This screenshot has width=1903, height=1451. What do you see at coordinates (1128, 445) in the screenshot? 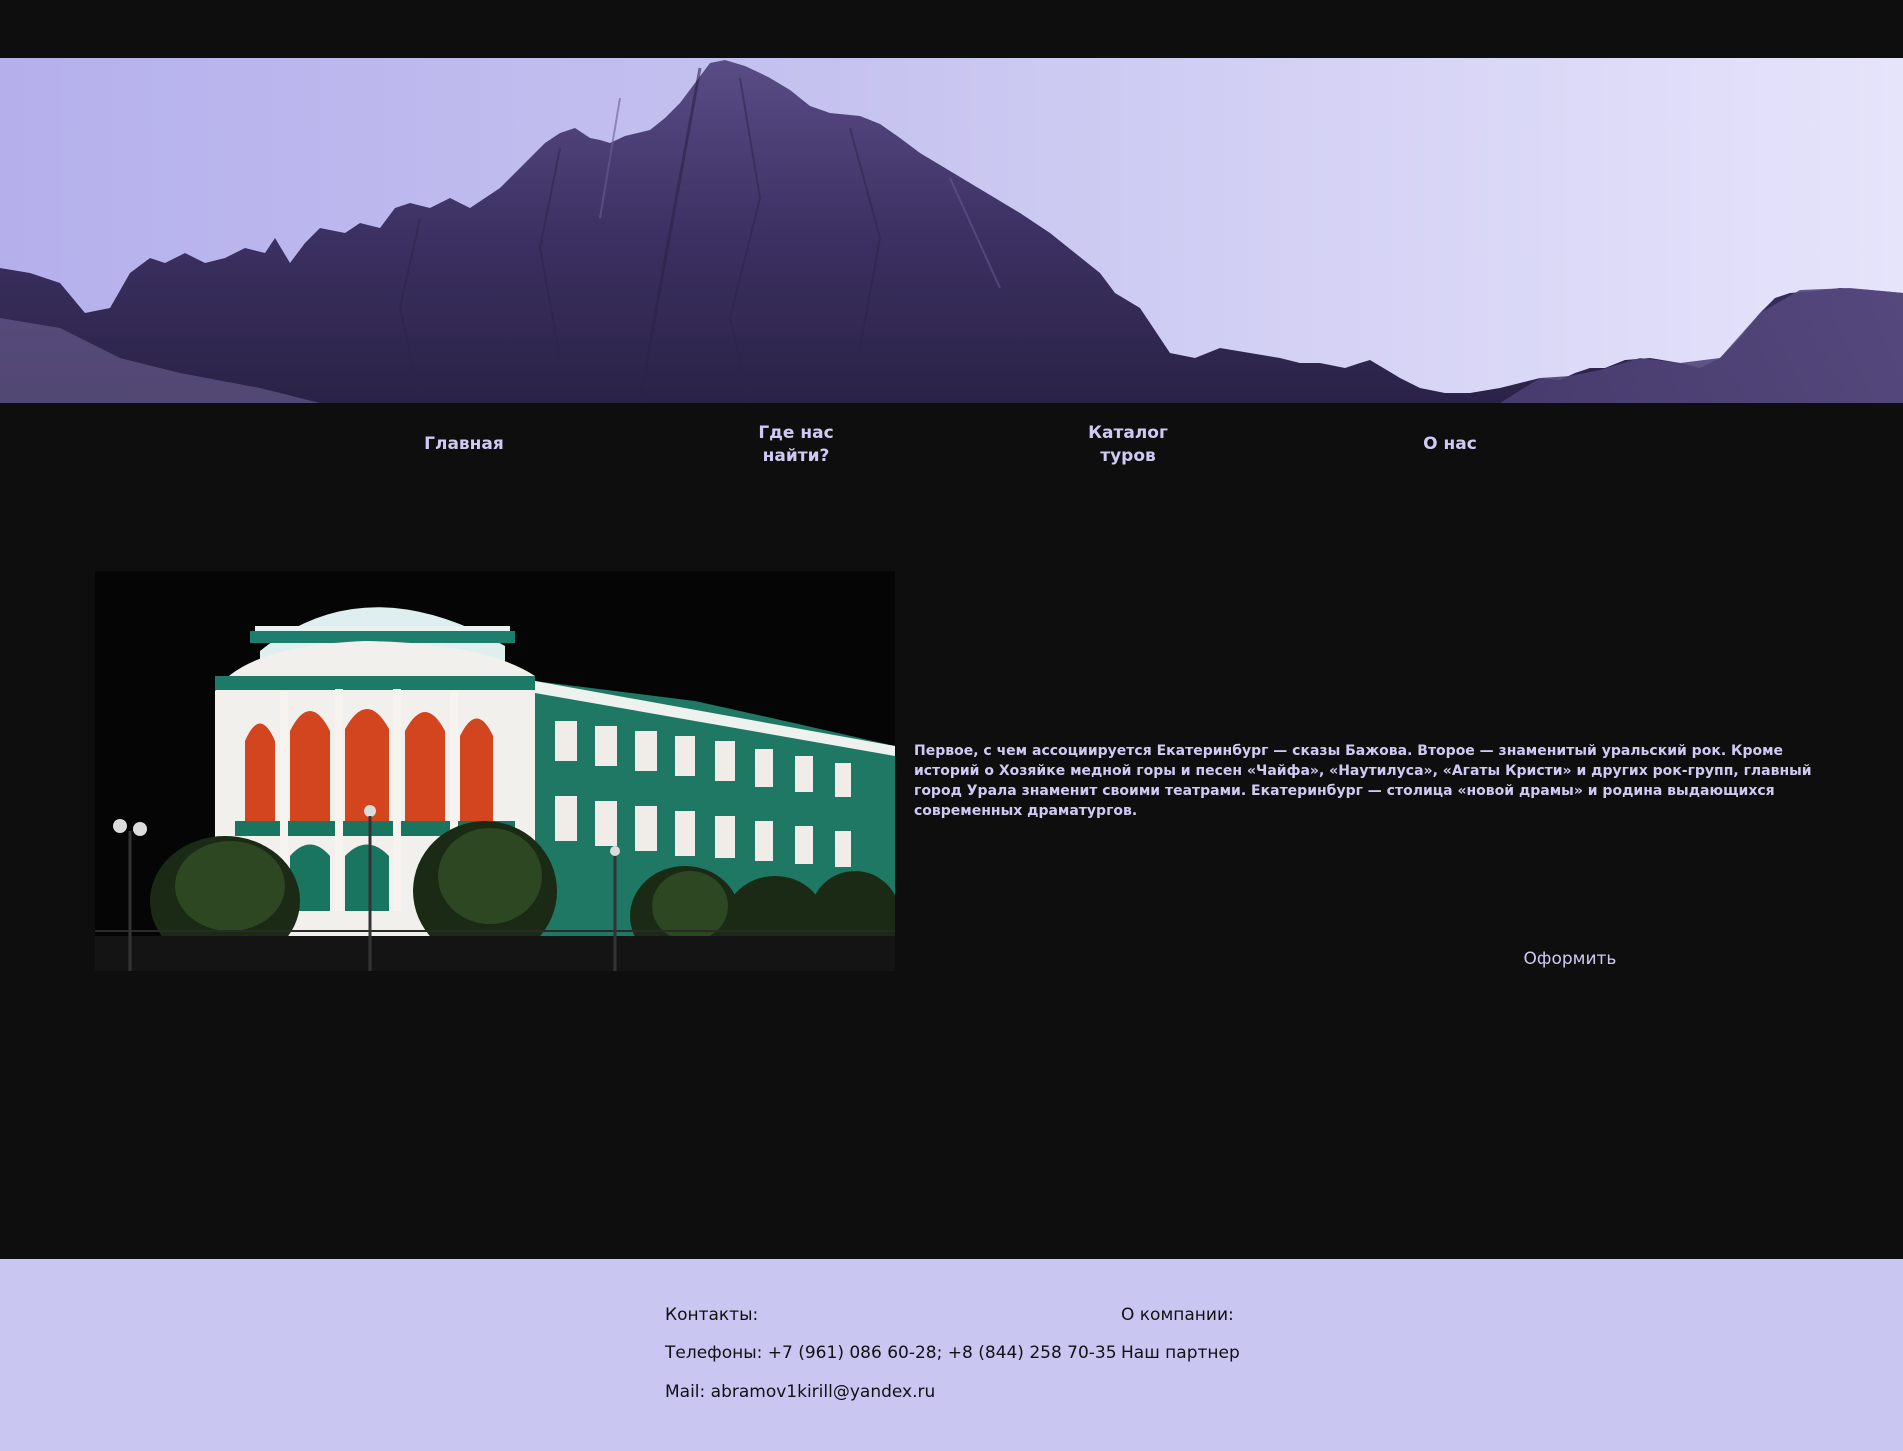
I see `nav-item-tour-catalog: Каталог туров` at bounding box center [1128, 445].